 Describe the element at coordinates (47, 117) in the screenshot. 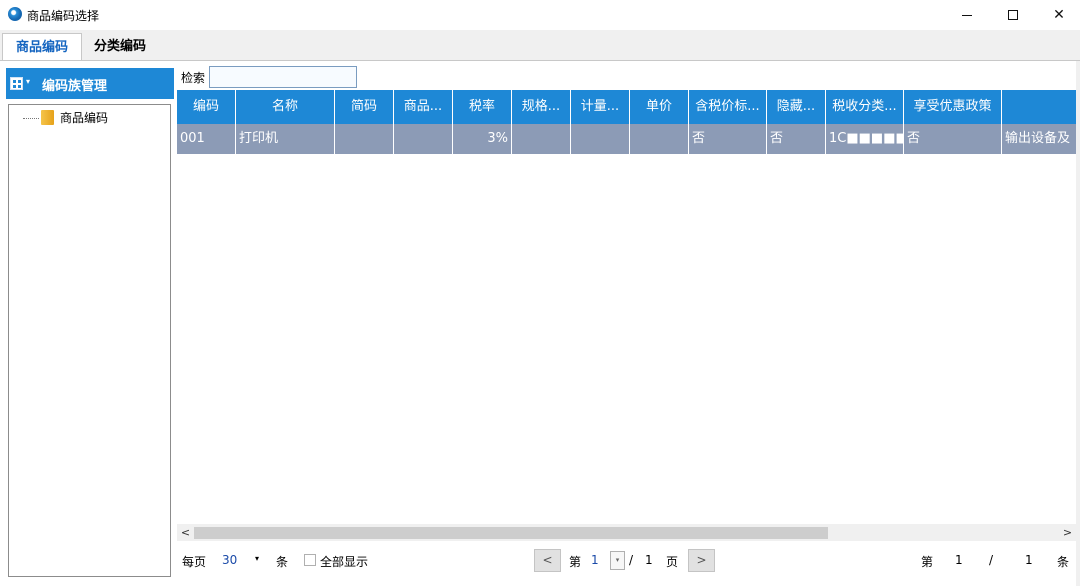

I see `folder-icon` at that location.